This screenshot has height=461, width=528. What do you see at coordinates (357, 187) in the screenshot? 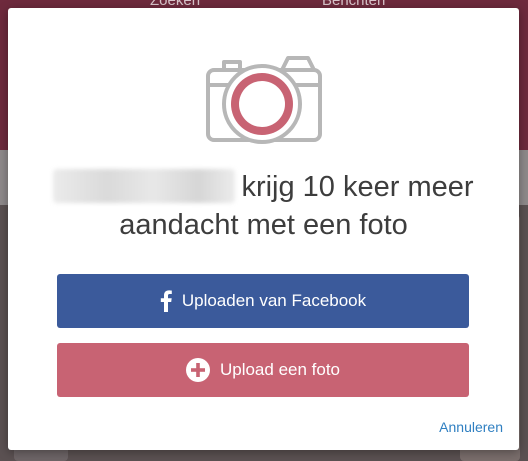
I see `headline-line-1-text: krijg 10 keer meer` at bounding box center [357, 187].